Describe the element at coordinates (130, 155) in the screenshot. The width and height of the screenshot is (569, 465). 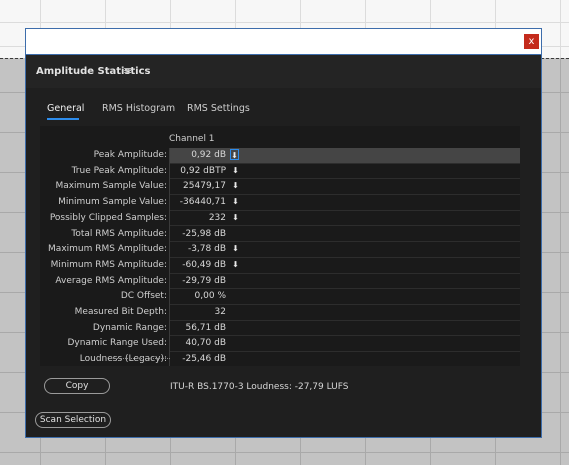
I see `stat-label: Peak Amplitude:` at that location.